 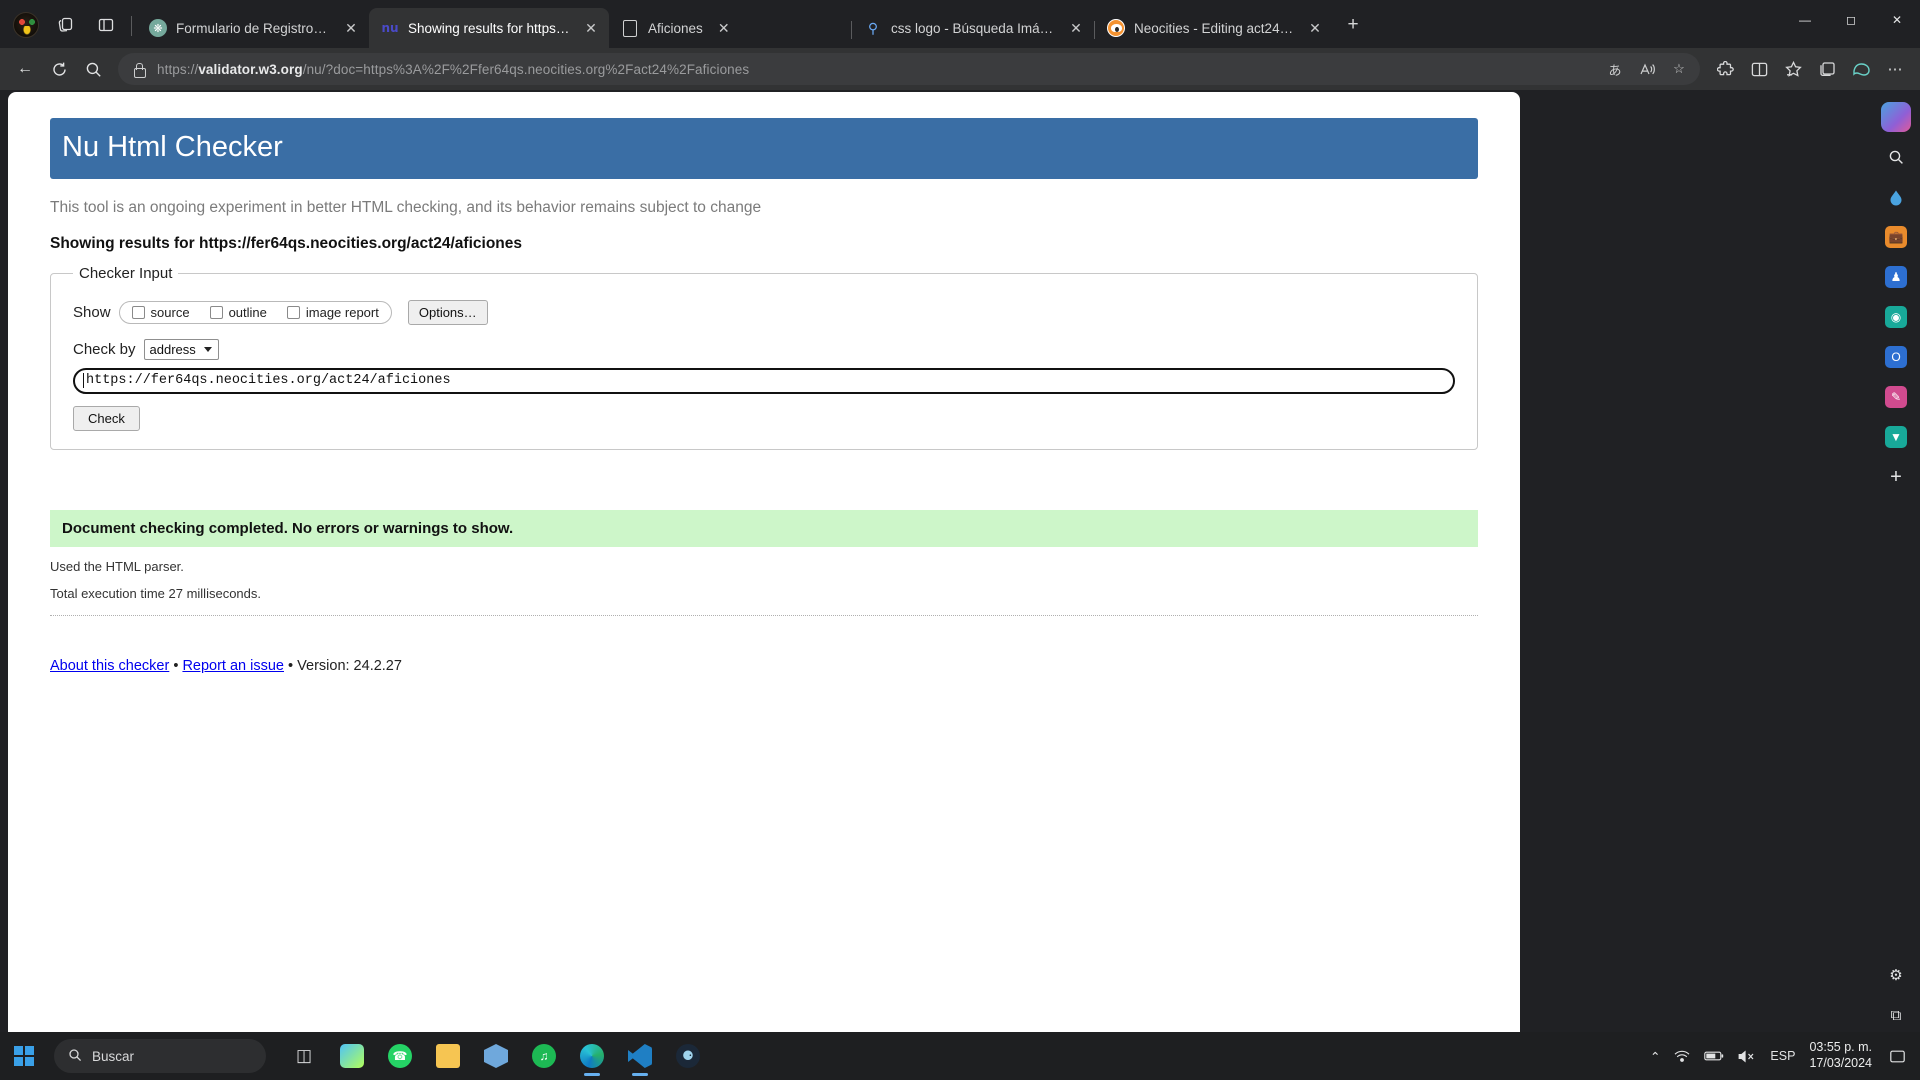 What do you see at coordinates (253, 28) in the screenshot?
I see `tab-formulario-de-registro-html: ❋ Formulario de Registro HTML ✕` at bounding box center [253, 28].